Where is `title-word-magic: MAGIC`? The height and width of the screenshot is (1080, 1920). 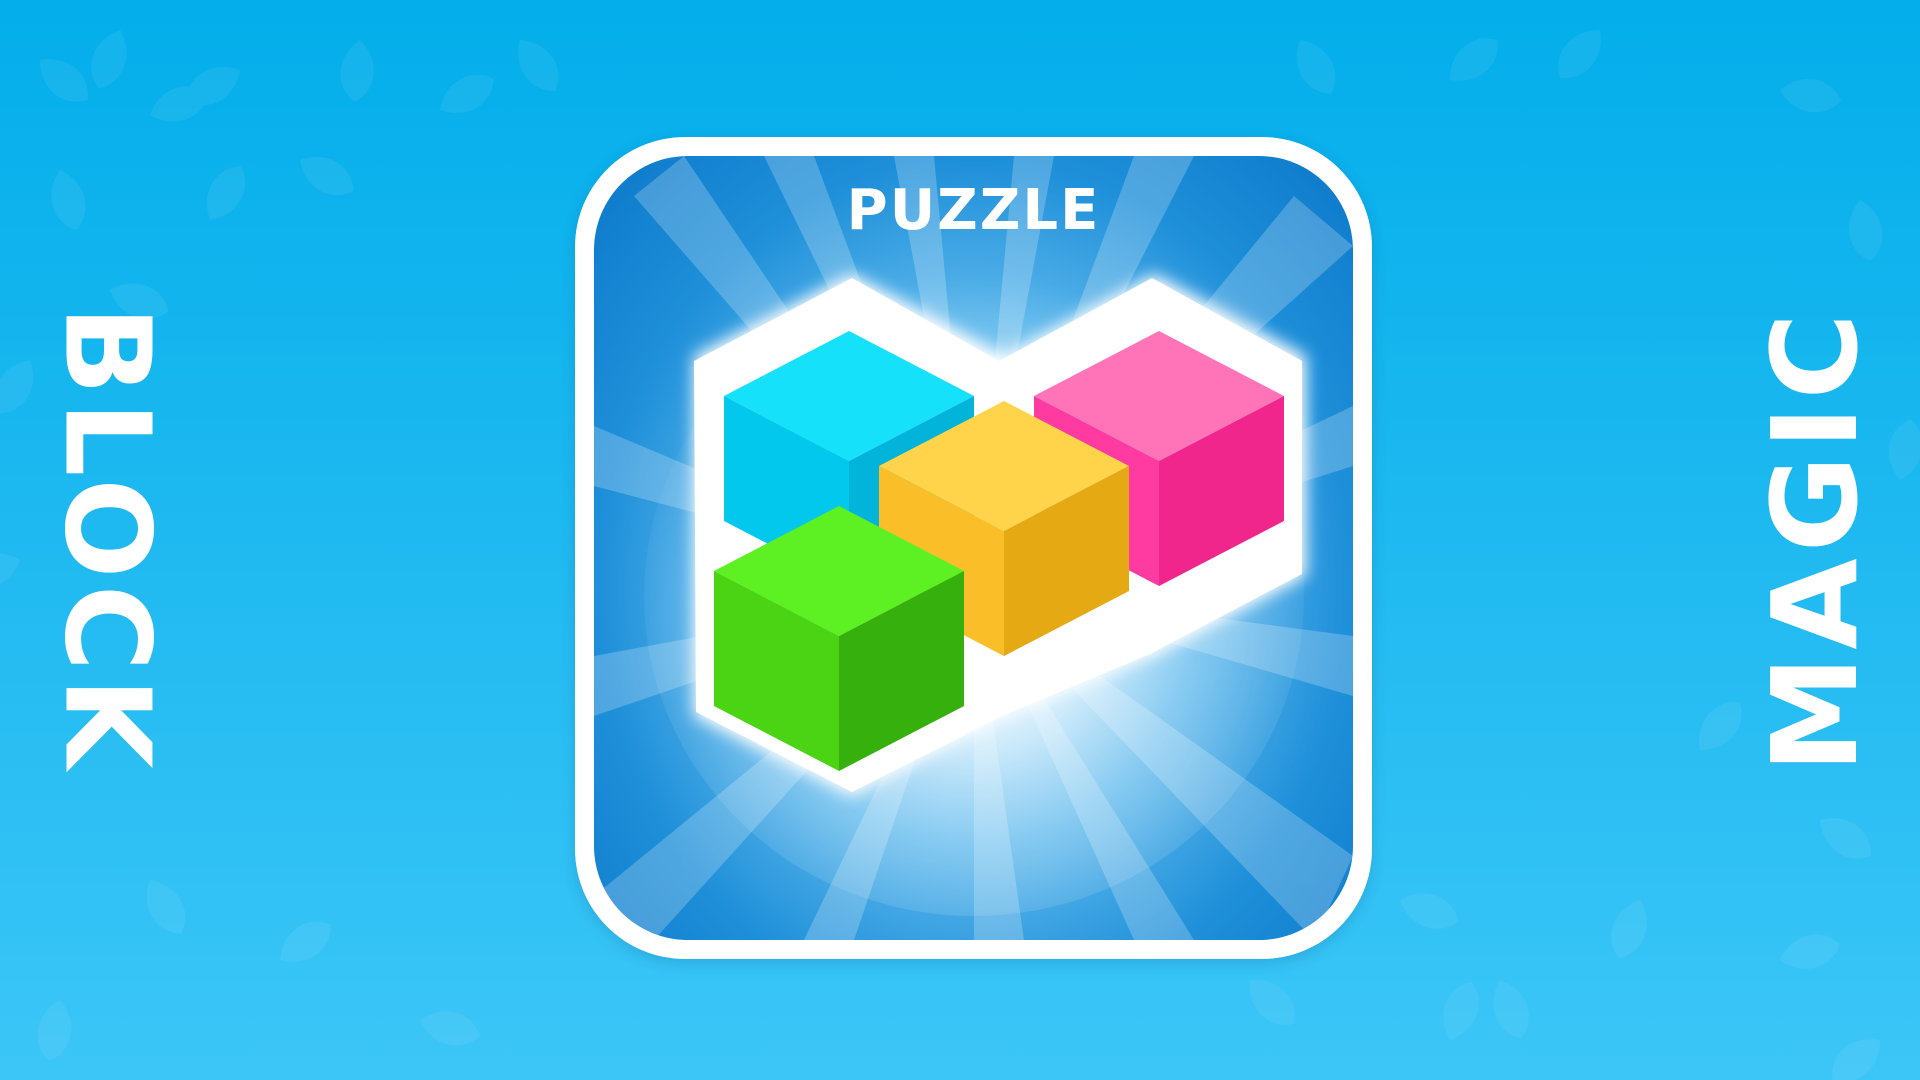 title-word-magic: MAGIC is located at coordinates (1815, 540).